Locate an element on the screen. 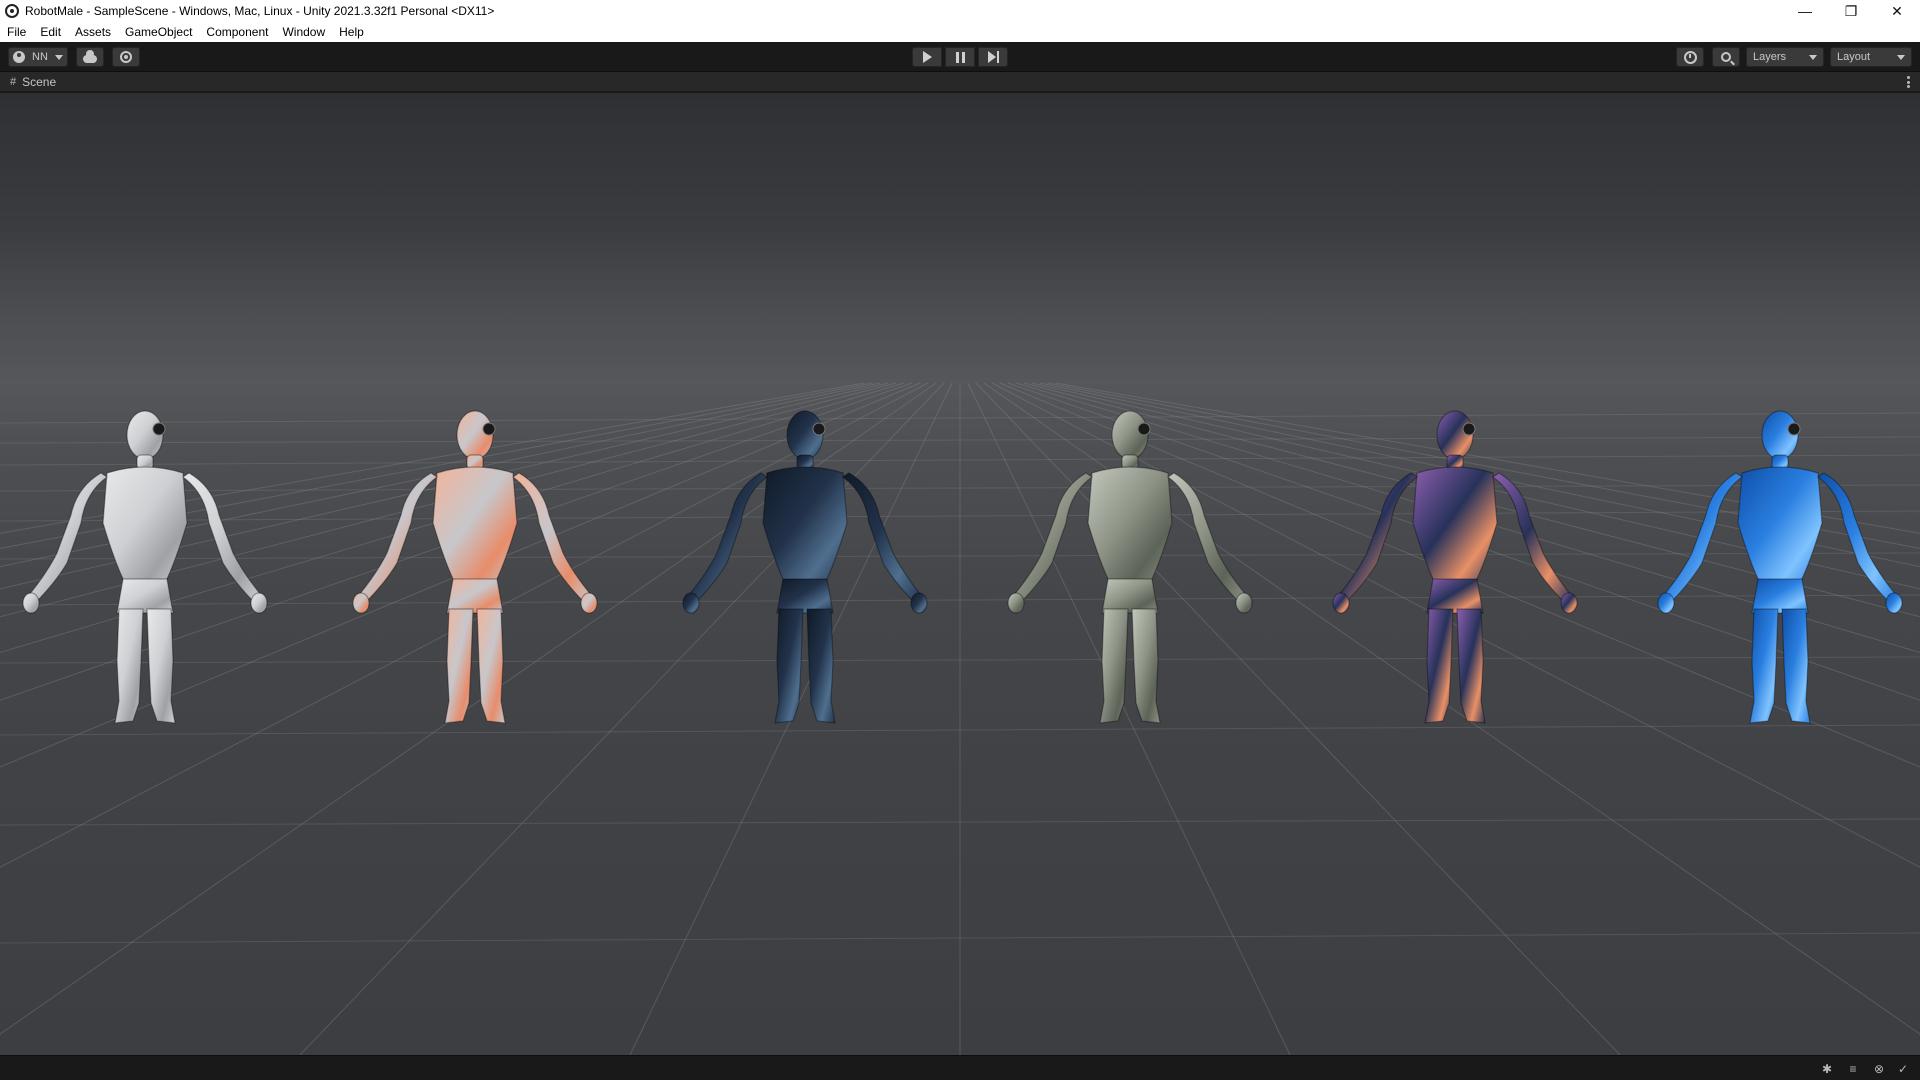 Image resolution: width=1920 pixels, height=1080 pixels. collab-button is located at coordinates (126, 57).